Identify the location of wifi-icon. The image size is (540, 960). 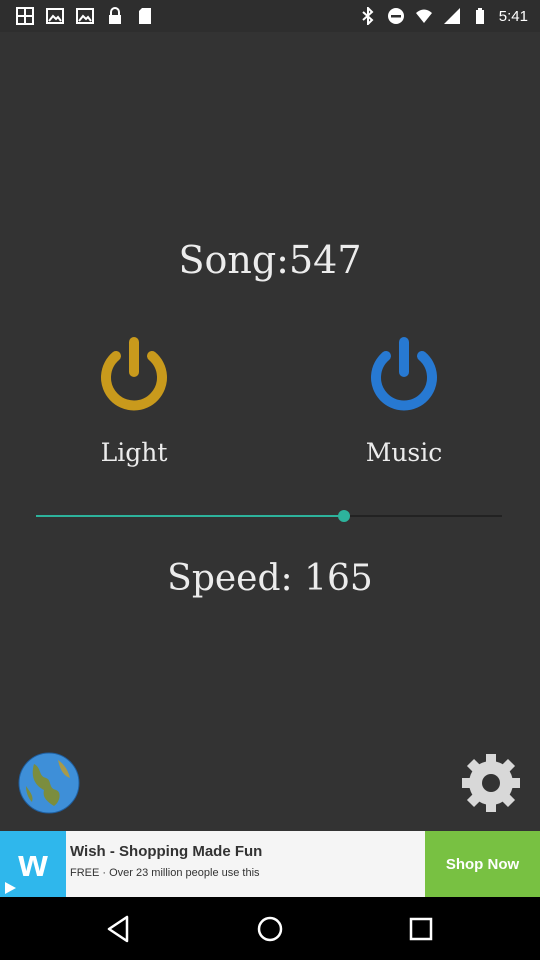
(423, 16).